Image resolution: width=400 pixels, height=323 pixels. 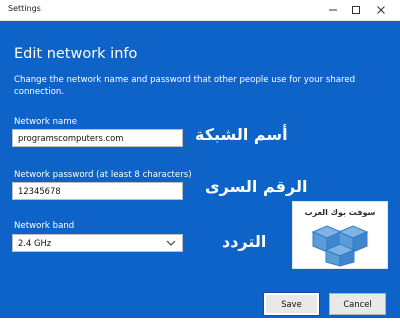 I want to click on close-button, so click(x=381, y=10).